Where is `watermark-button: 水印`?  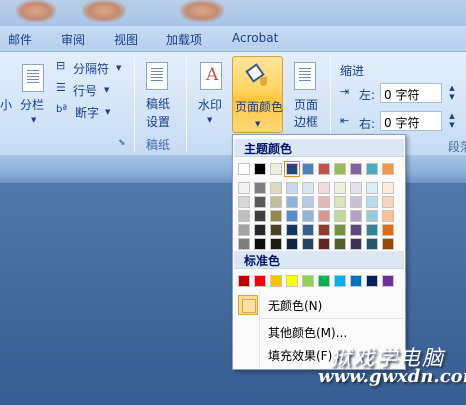 watermark-button: 水印 is located at coordinates (210, 104).